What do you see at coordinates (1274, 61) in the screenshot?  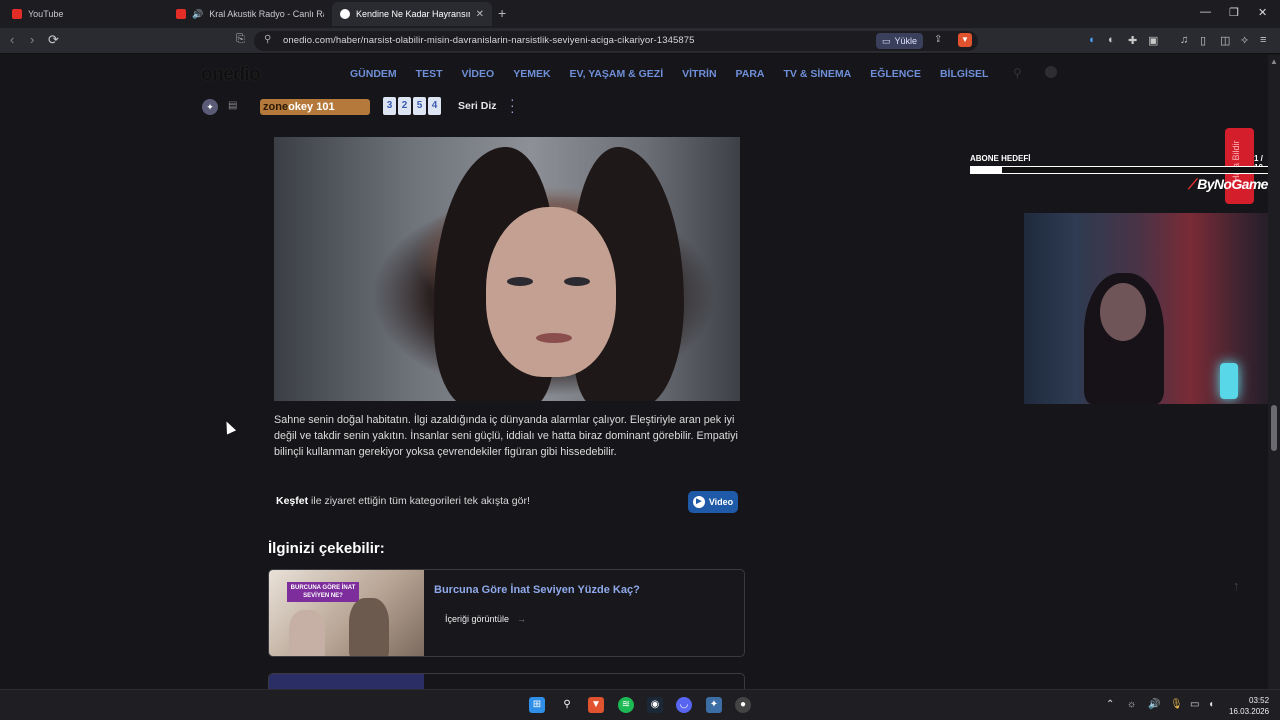 I see `scroll-up-icon: ▲` at bounding box center [1274, 61].